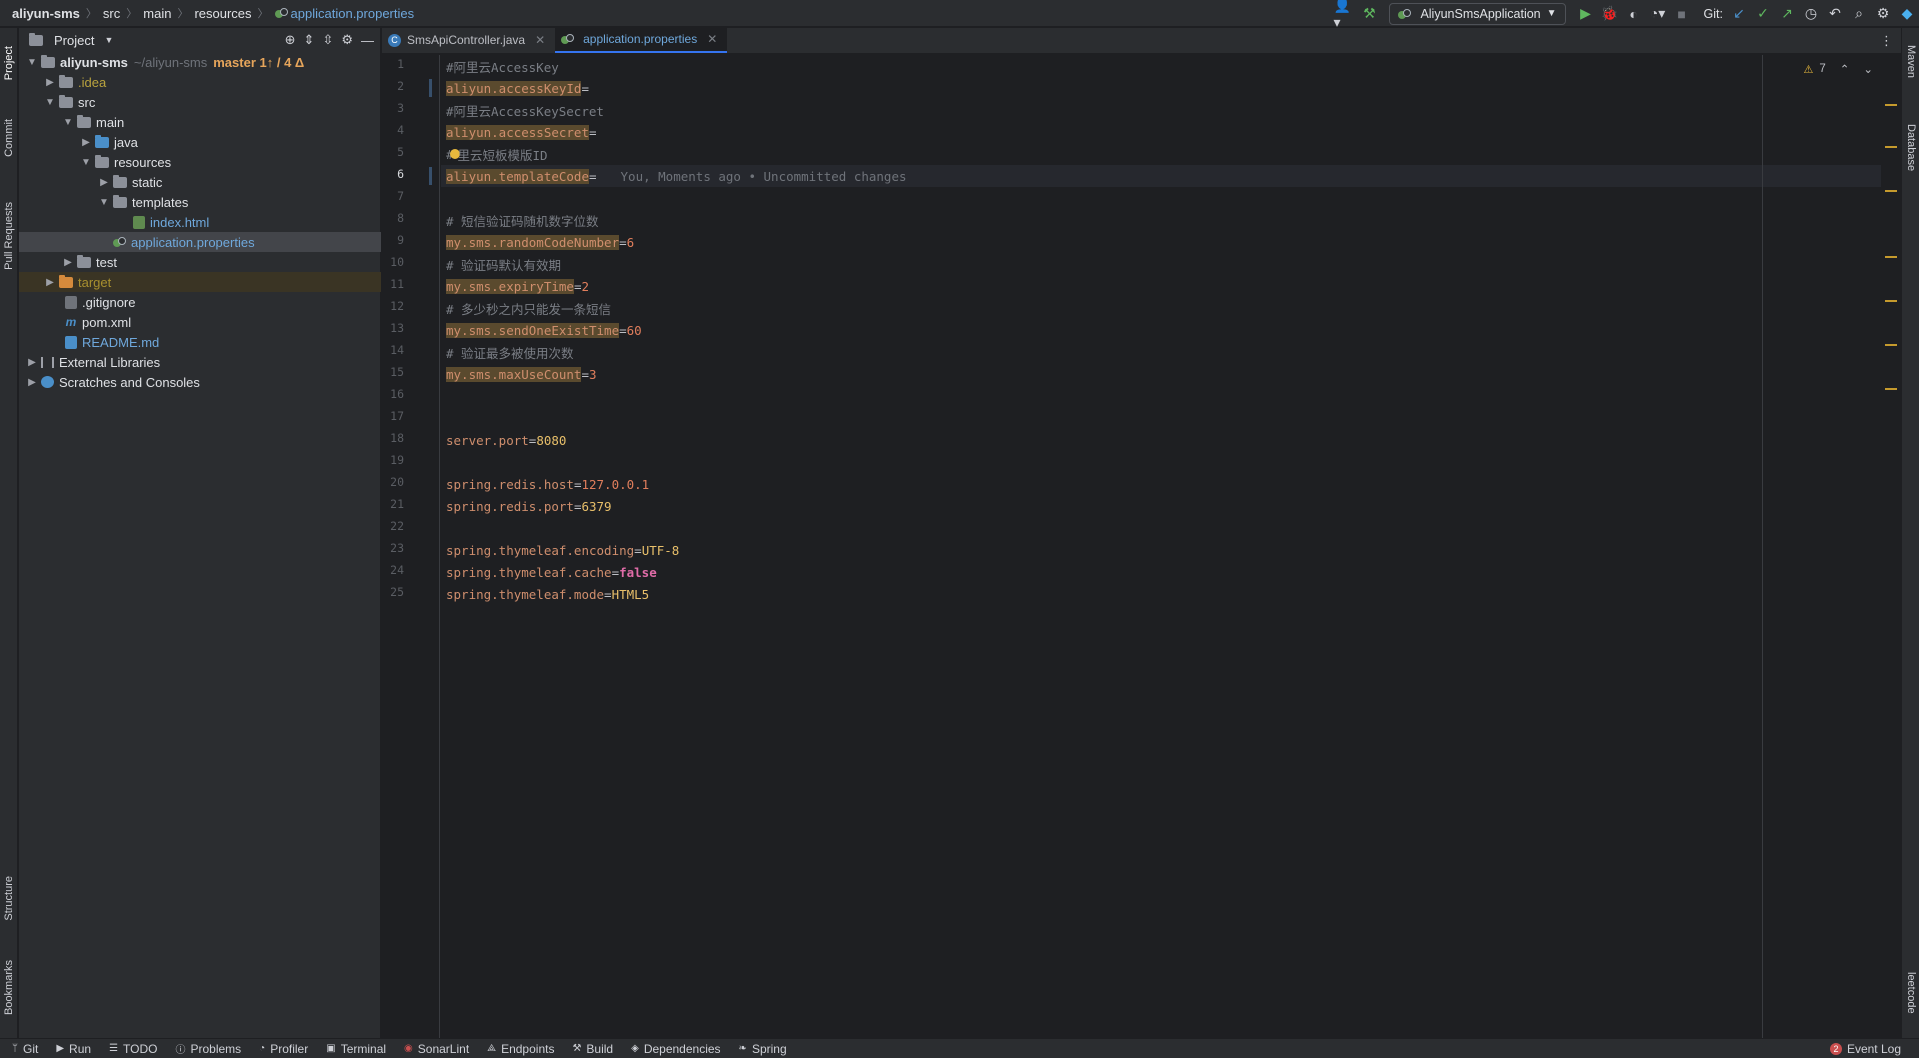 The width and height of the screenshot is (1919, 1058). Describe the element at coordinates (1886, 41) in the screenshot. I see `more-vertical-icon: ⋮` at that location.